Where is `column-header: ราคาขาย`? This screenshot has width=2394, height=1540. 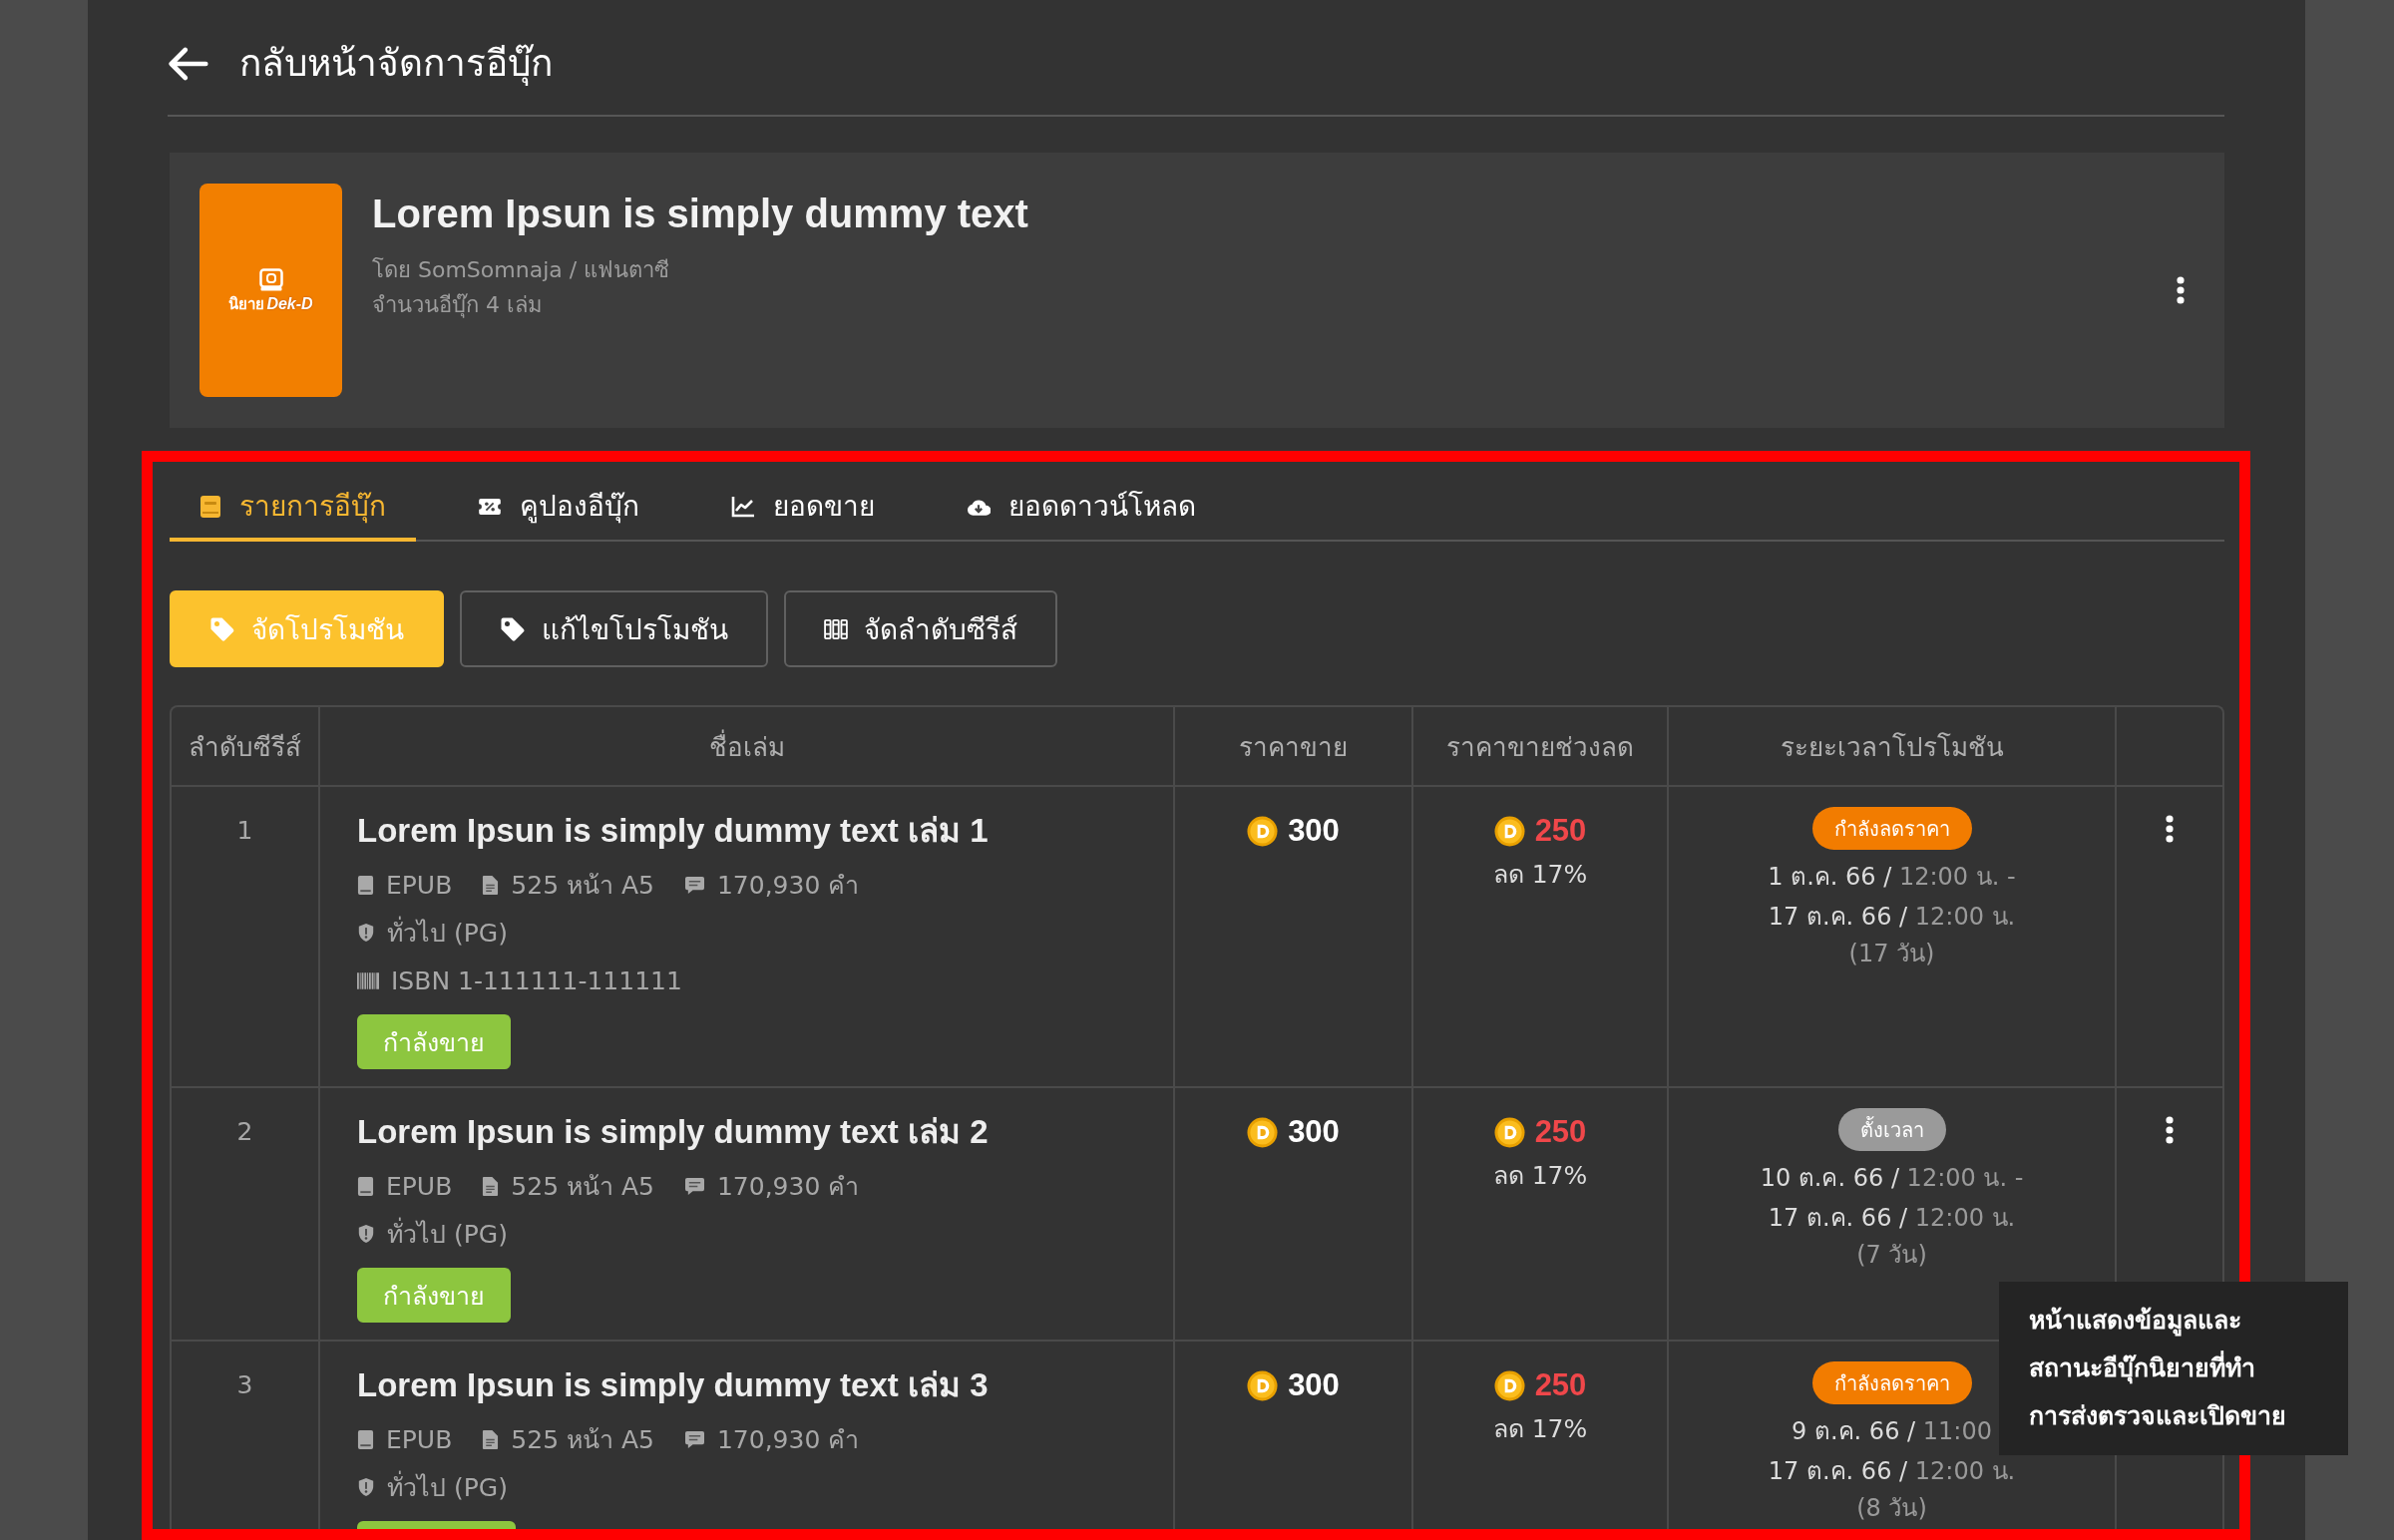 column-header: ราคาขาย is located at coordinates (1293, 747).